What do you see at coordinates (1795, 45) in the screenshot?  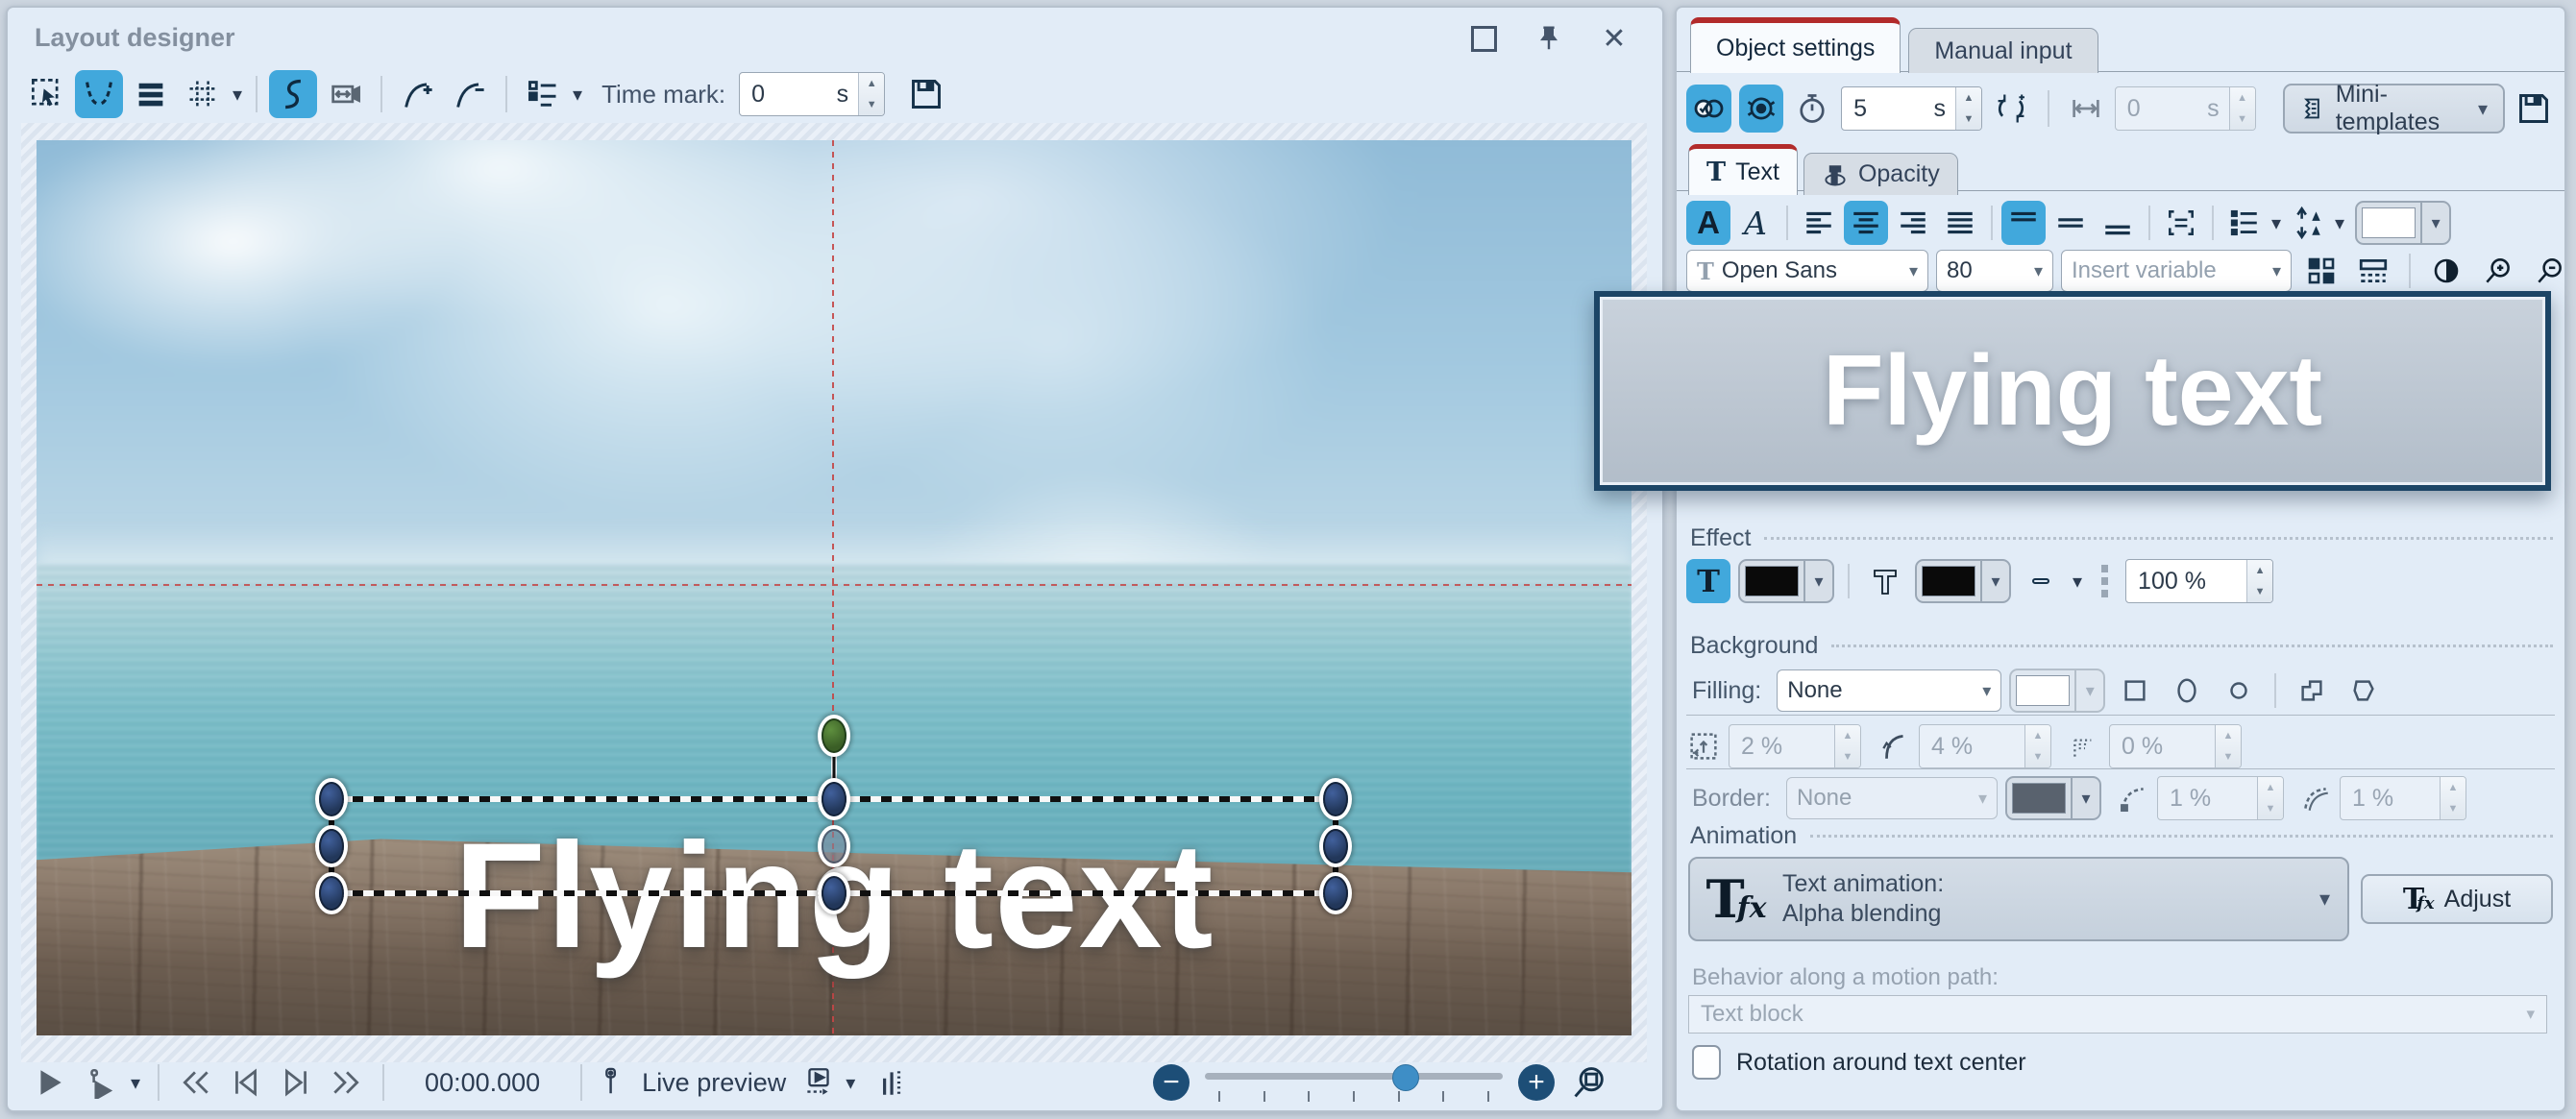 I see `tab-object-settings: Object settings` at bounding box center [1795, 45].